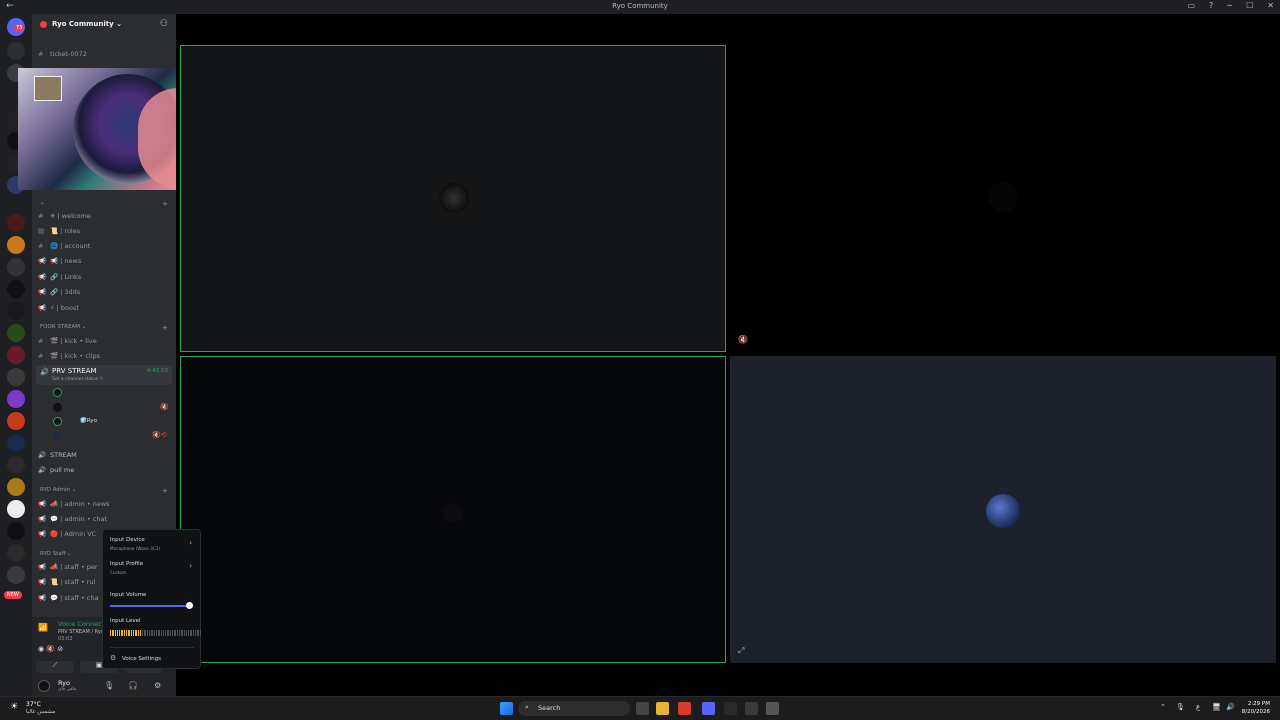 The image size is (1280, 720). Describe the element at coordinates (1191, 5) in the screenshot. I see `inbox-icon: ▭` at that location.